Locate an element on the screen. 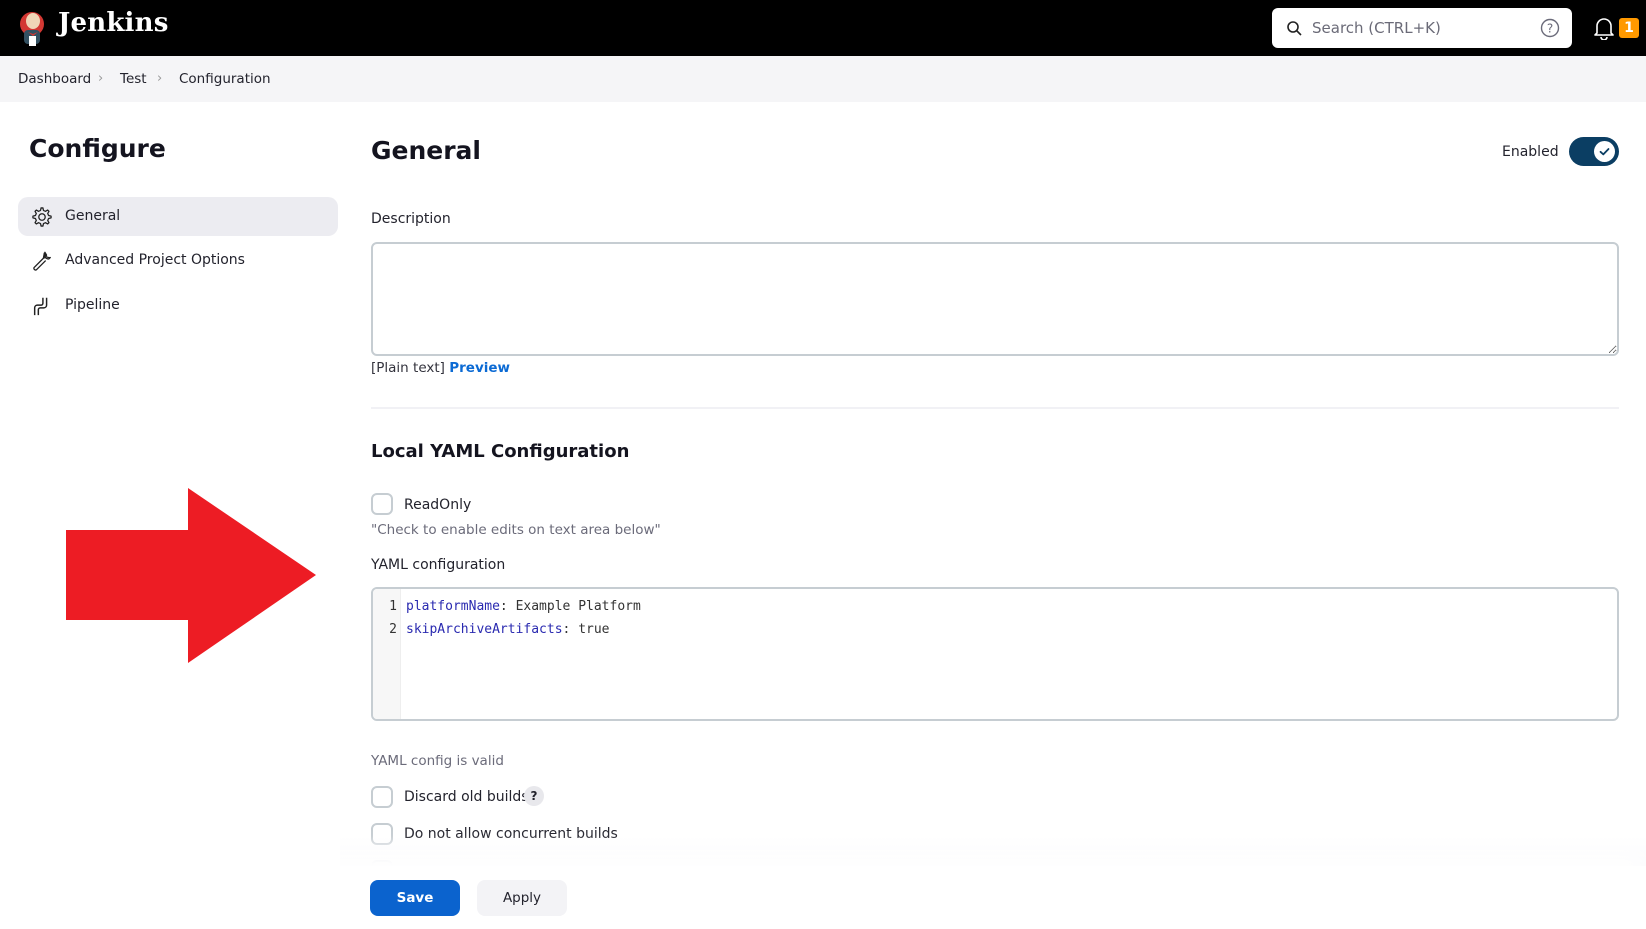 The height and width of the screenshot is (929, 1646). notification-badge: 1 is located at coordinates (1629, 28).